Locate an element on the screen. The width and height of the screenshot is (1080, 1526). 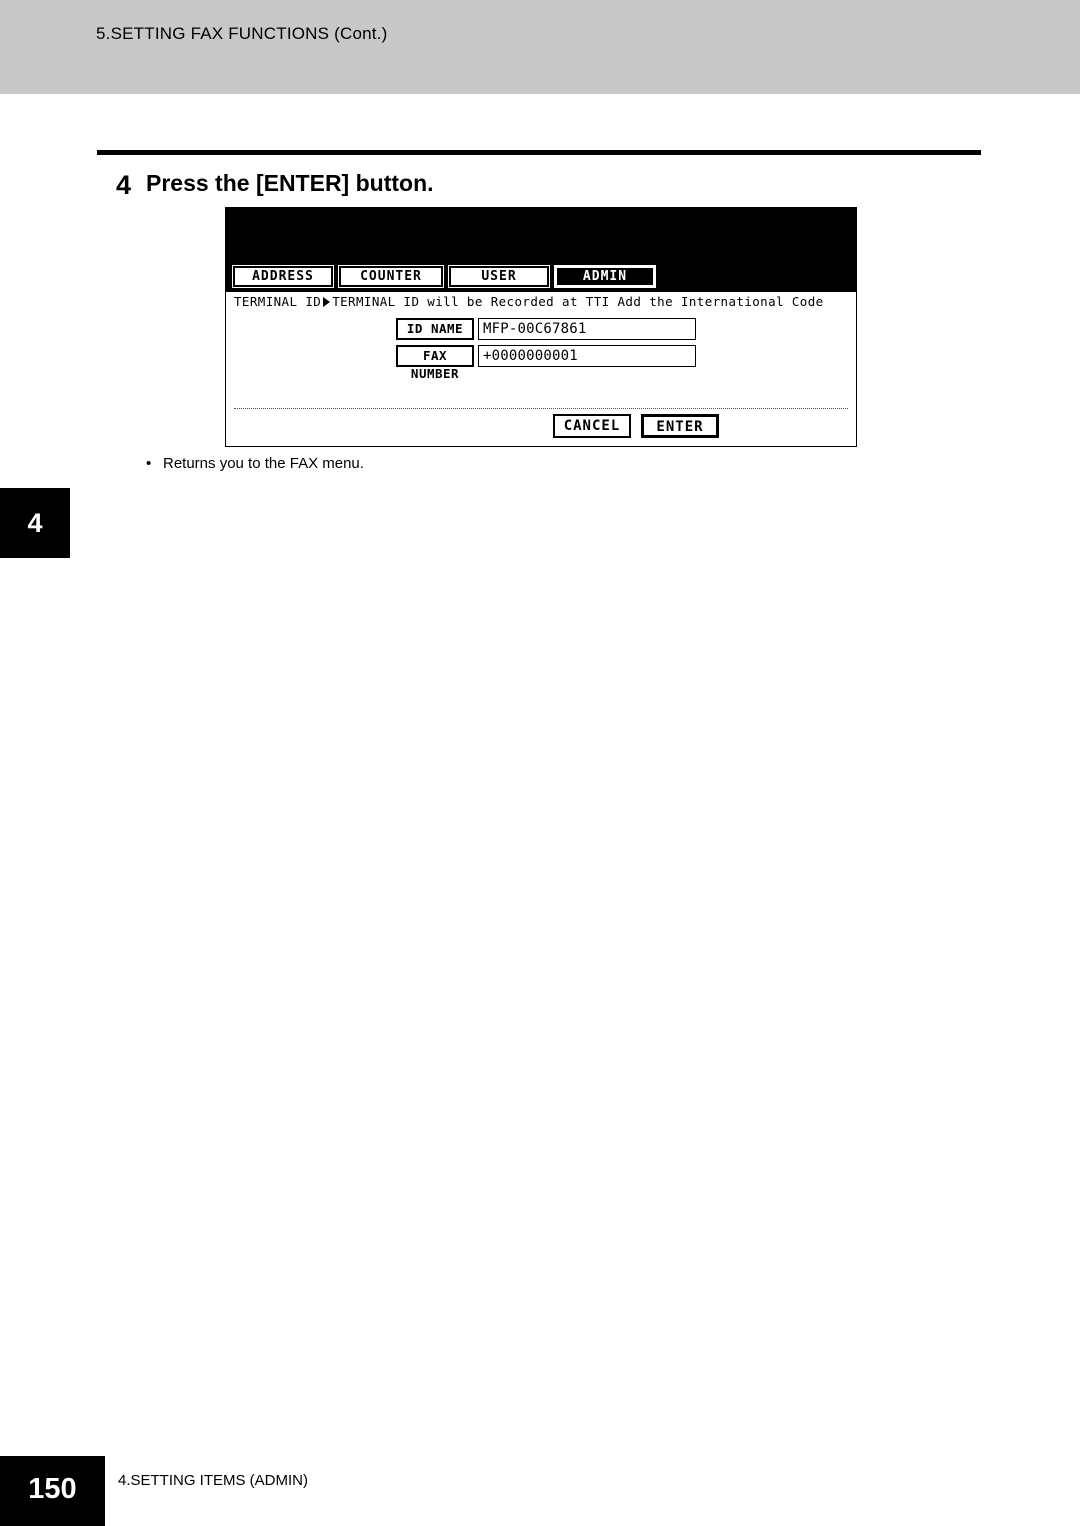
section-rule is located at coordinates (539, 152).